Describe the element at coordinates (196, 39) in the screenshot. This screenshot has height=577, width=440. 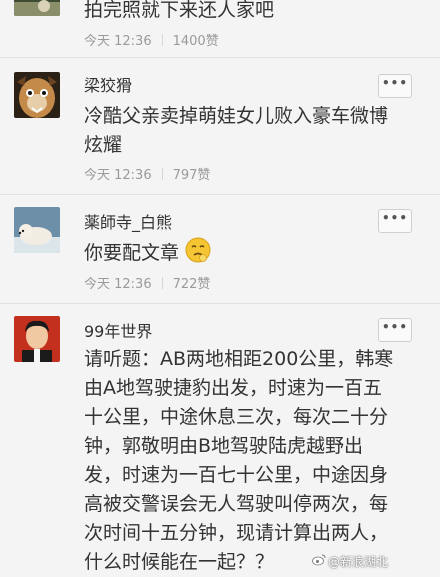
I see `like-count: 1400赞` at that location.